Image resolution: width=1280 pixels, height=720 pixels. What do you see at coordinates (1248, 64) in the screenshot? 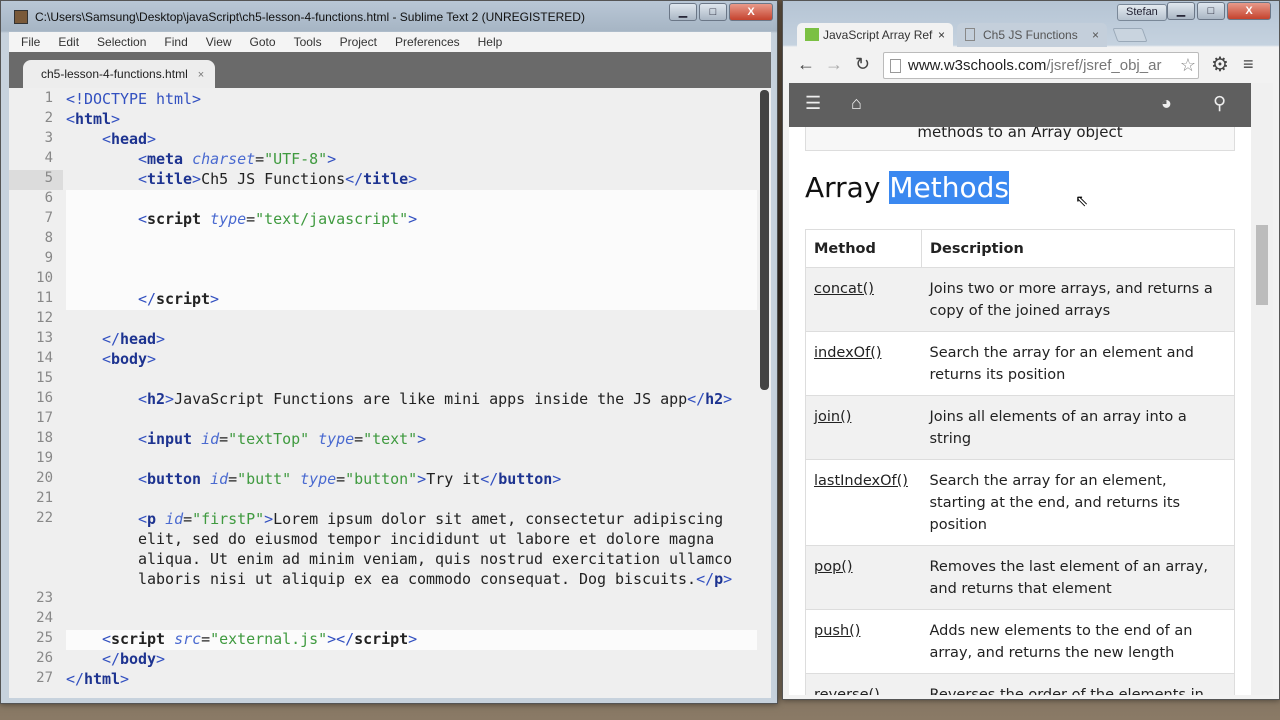
I see `chrome-menu-icon: ≡` at bounding box center [1248, 64].